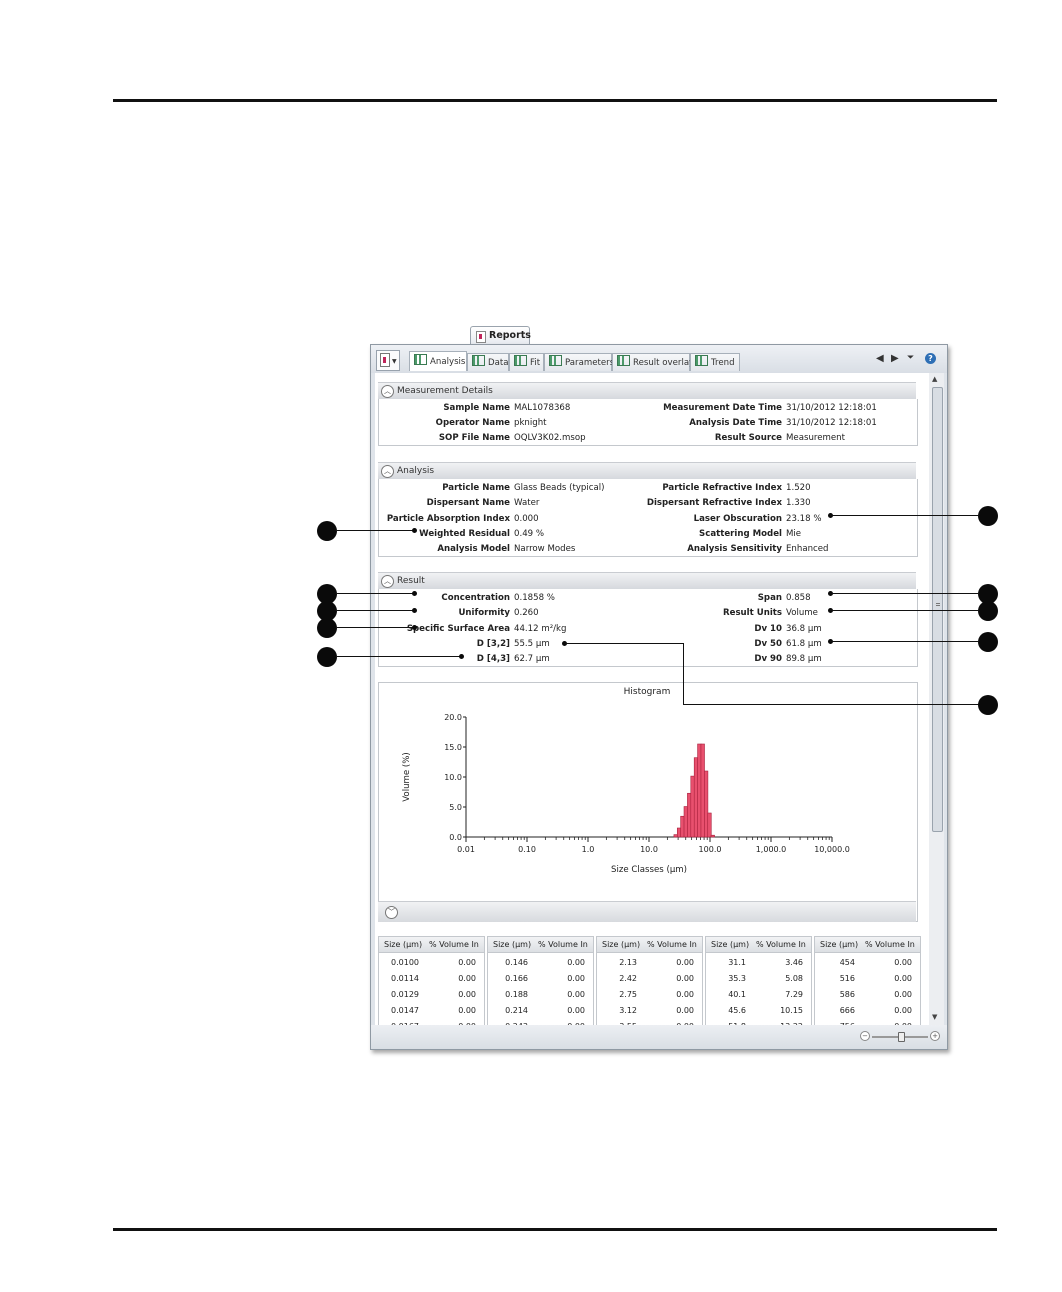 The width and height of the screenshot is (1062, 1292). What do you see at coordinates (405, 994) in the screenshot?
I see `size-cell: 0.0129` at bounding box center [405, 994].